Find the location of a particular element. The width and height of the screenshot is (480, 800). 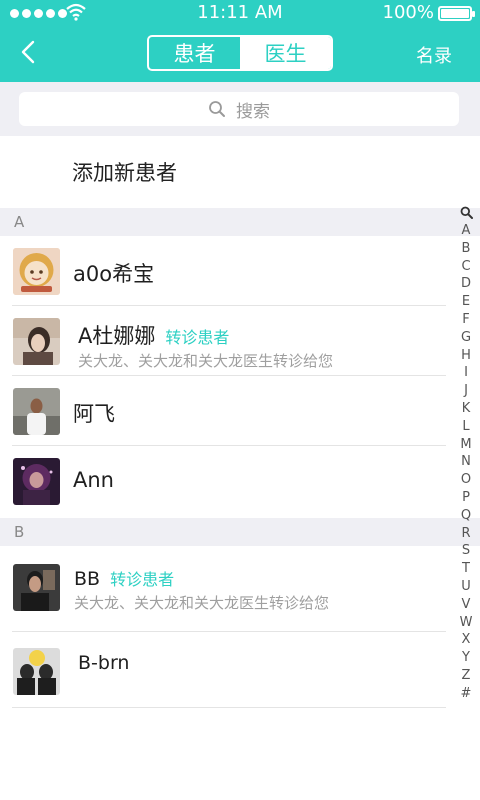

status-bar: 11:11 AM 100% is located at coordinates (240, 13).